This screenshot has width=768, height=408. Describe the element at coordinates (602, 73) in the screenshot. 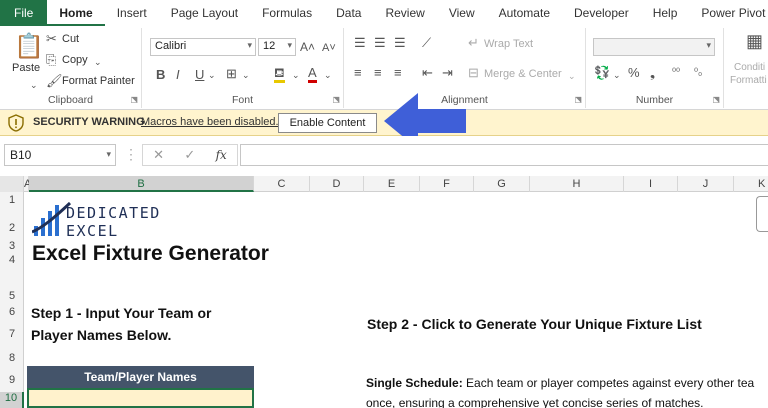

I see `accounting-format-icon: 💱` at that location.